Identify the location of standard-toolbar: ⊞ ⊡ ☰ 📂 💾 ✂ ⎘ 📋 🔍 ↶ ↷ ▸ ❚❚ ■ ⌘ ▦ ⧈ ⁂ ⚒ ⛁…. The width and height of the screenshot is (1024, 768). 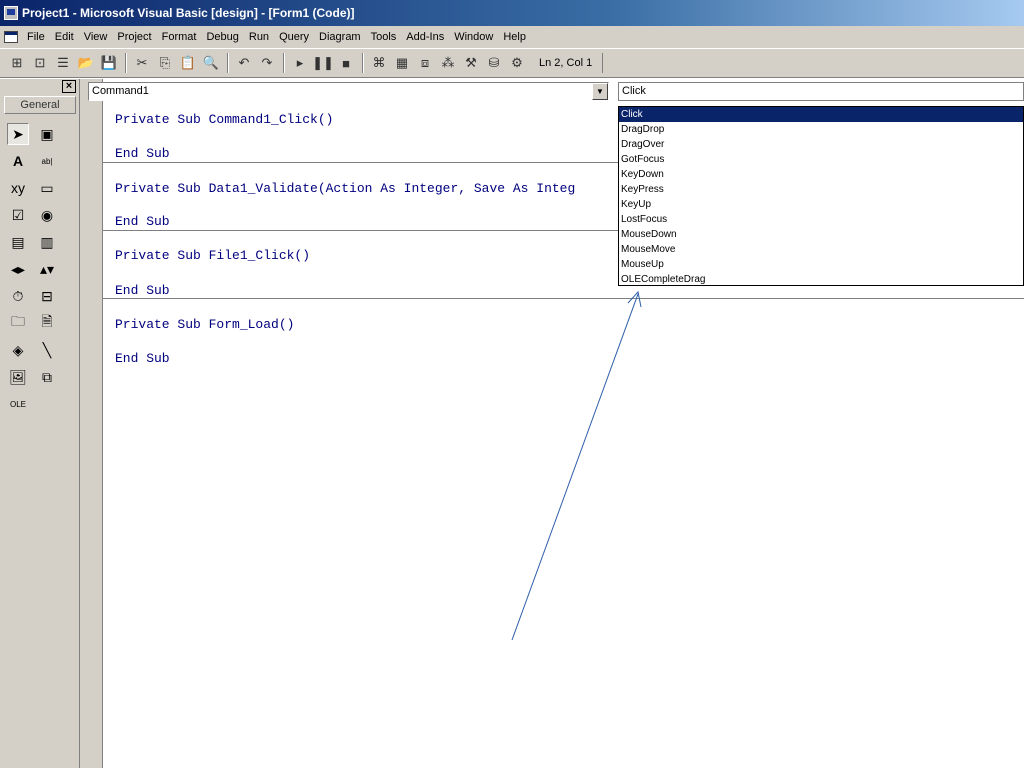
(512, 63).